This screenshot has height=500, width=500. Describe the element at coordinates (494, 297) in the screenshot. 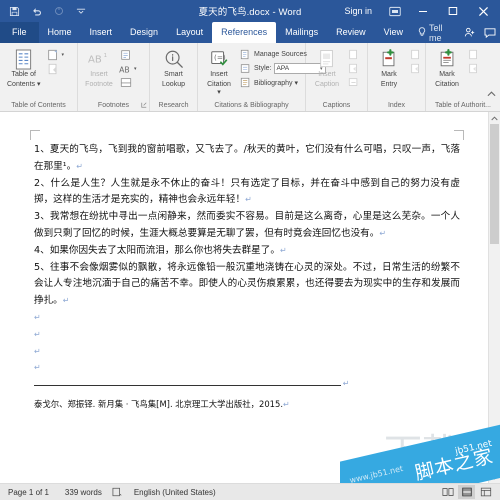

I see `vertical-scrollbar` at that location.